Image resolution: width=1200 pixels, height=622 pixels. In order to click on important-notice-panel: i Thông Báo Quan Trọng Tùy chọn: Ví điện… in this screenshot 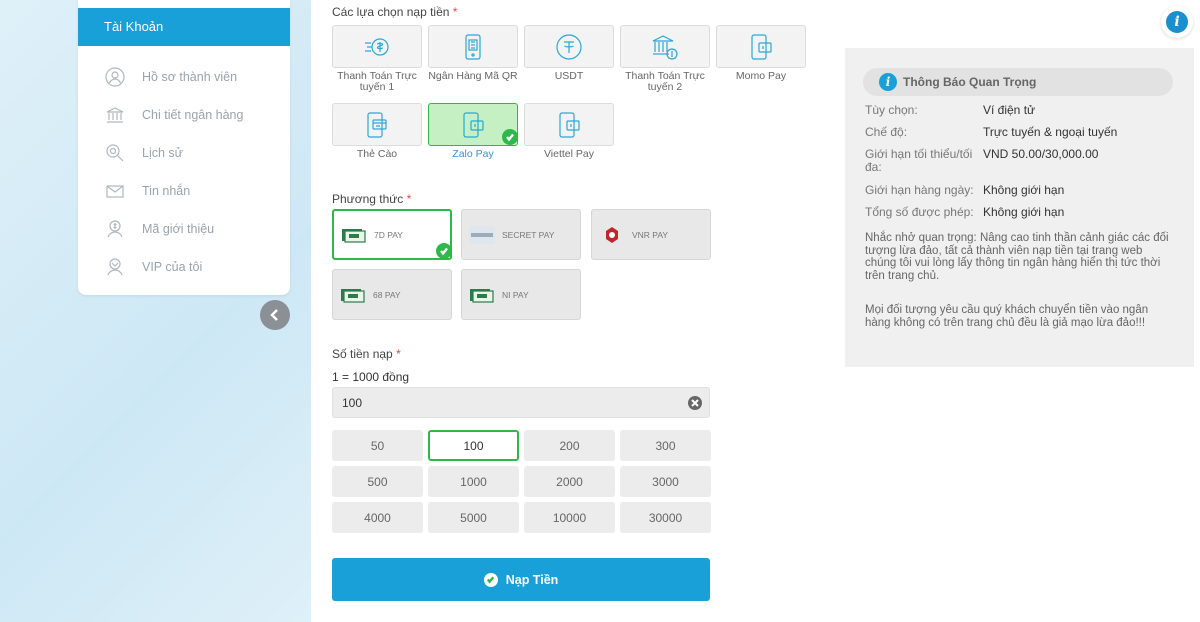, I will do `click(1019, 207)`.